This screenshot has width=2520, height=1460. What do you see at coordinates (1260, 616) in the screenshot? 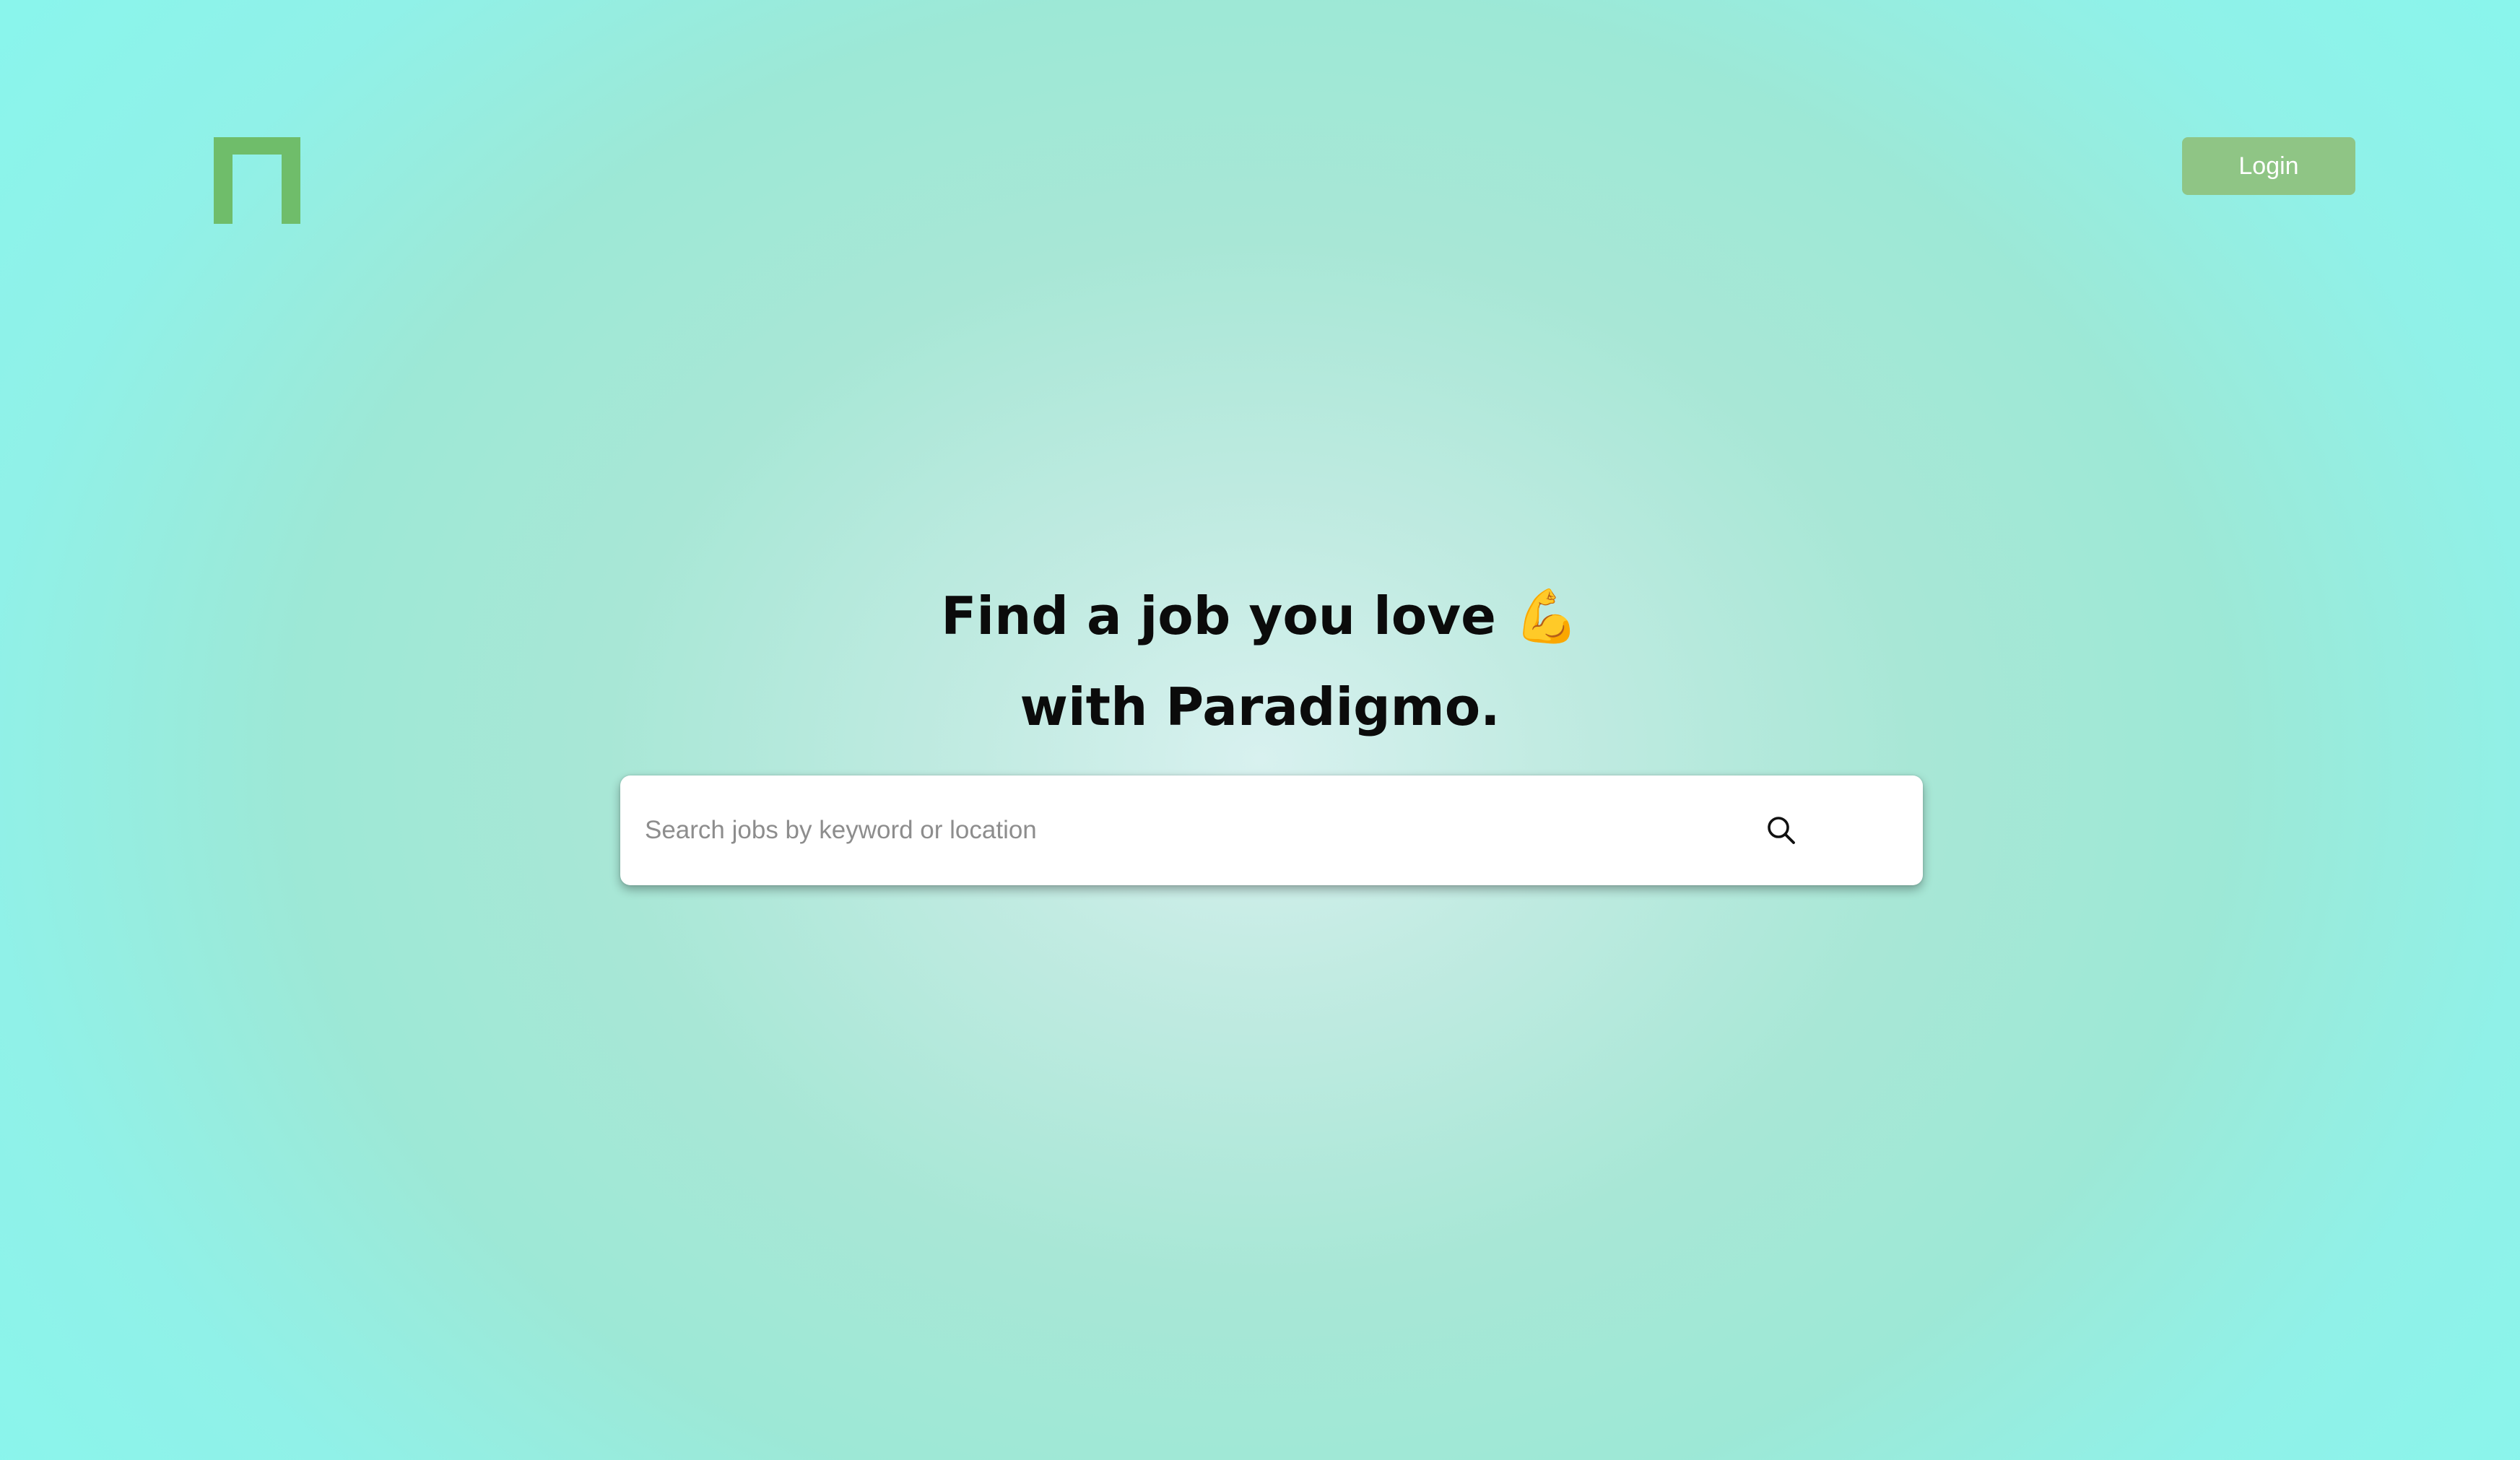
I see `headline-line-1: Find a job you love 💪` at bounding box center [1260, 616].